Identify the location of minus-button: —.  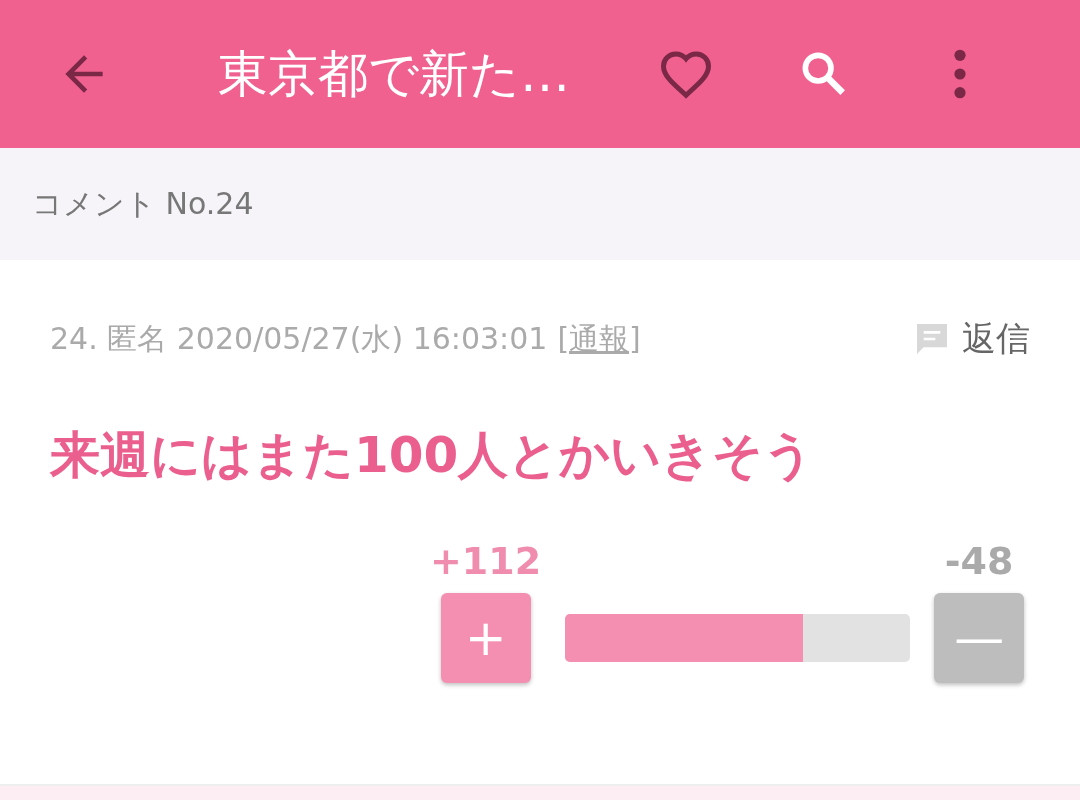
(979, 638).